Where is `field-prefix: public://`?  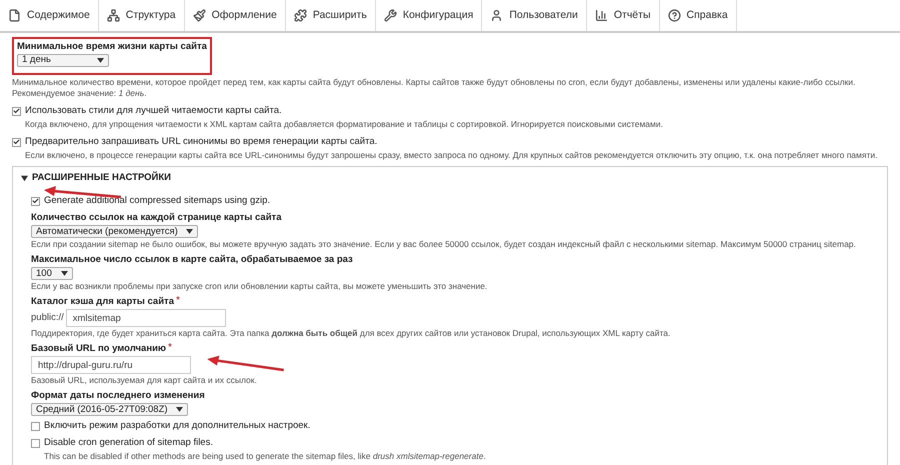 field-prefix: public:// is located at coordinates (47, 318).